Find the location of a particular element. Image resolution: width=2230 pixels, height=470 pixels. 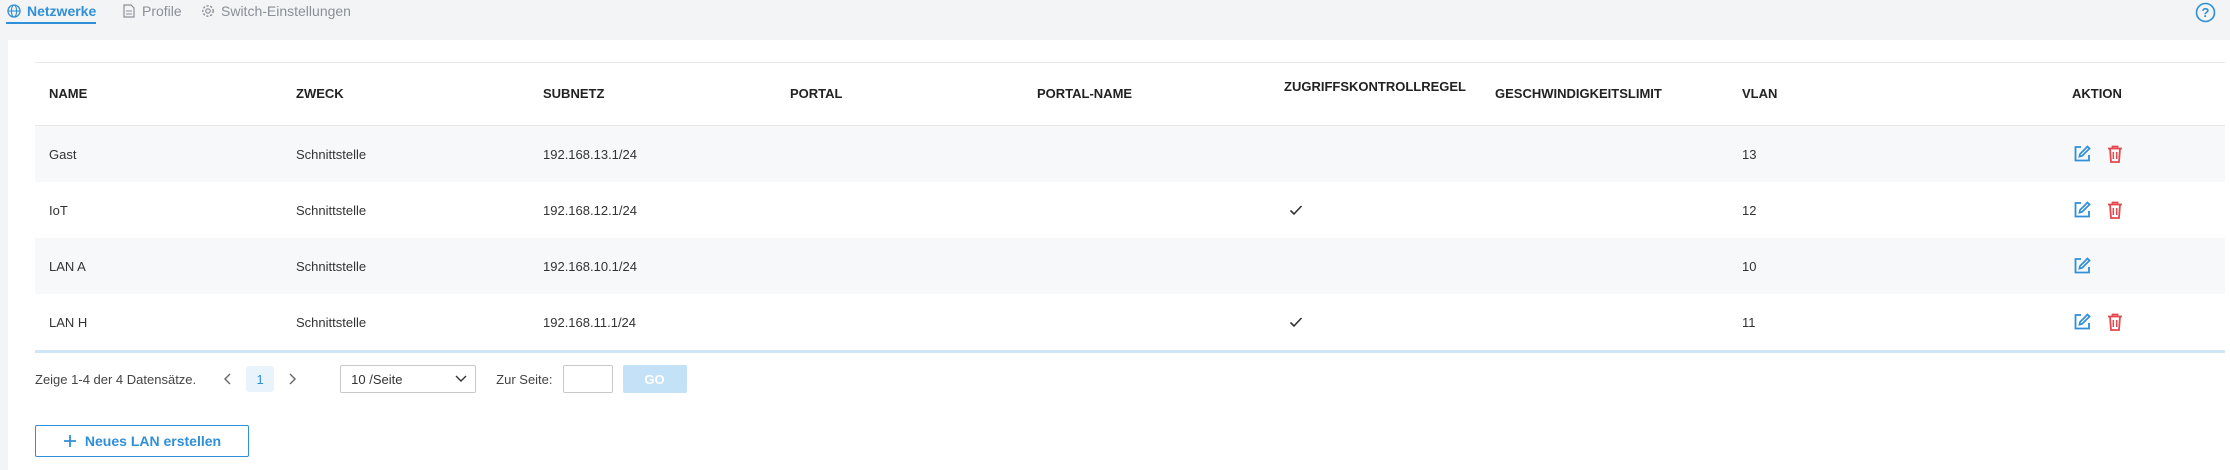

header-vlan: VLAN is located at coordinates (1760, 93).